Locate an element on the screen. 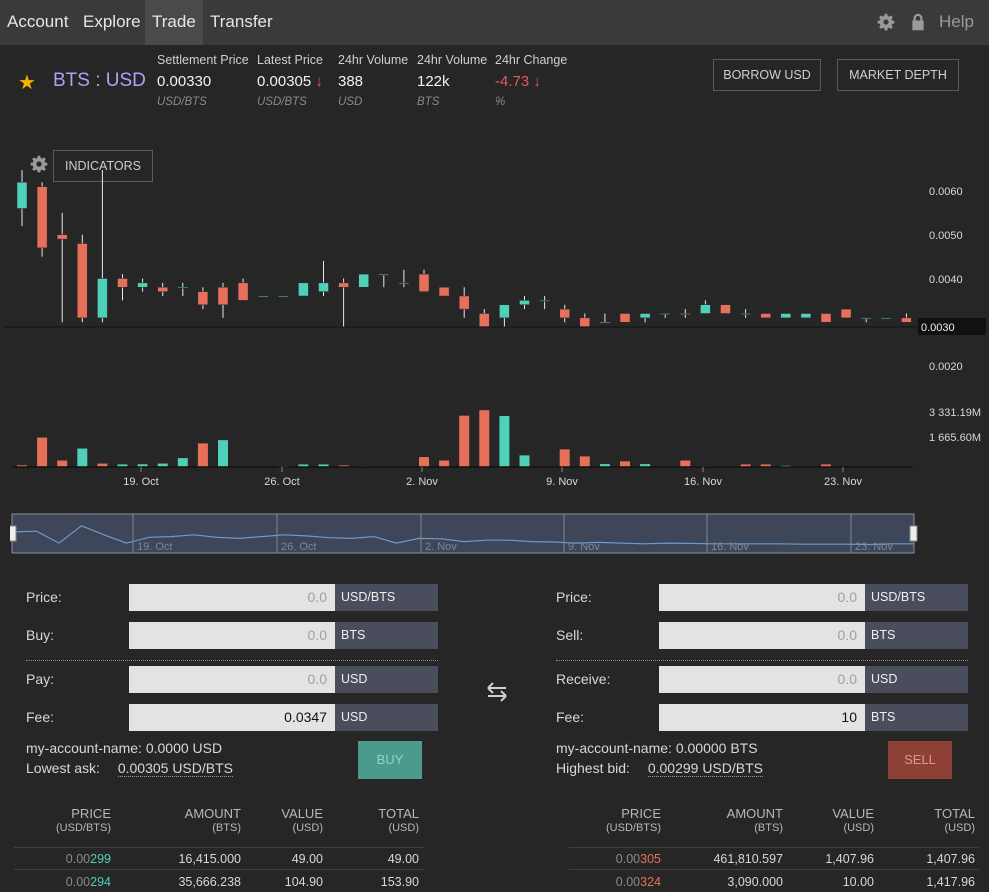 This screenshot has width=989, height=892. lowest-ask-value: 0.00305 USD/BTS is located at coordinates (175, 768).